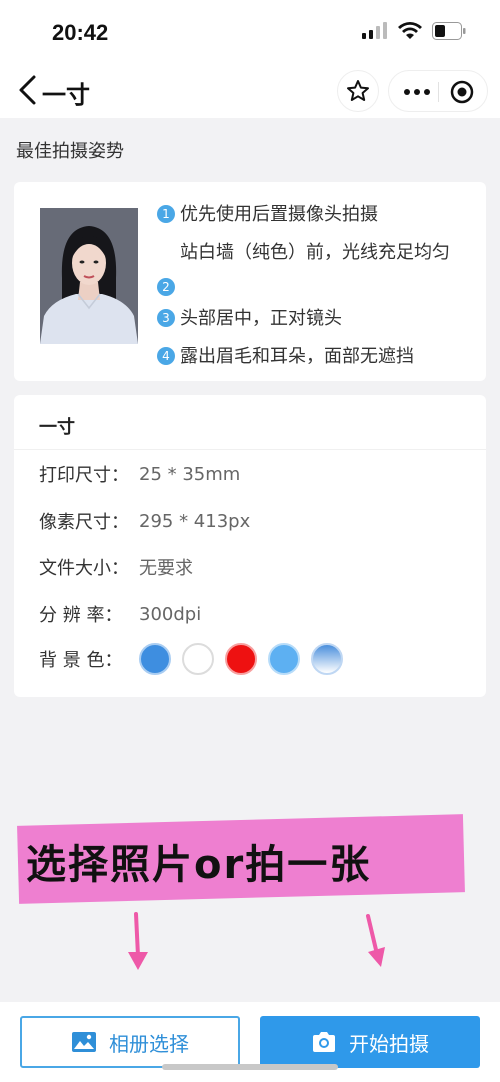 This screenshot has height=1082, width=500. I want to click on swatch-blue, so click(155, 659).